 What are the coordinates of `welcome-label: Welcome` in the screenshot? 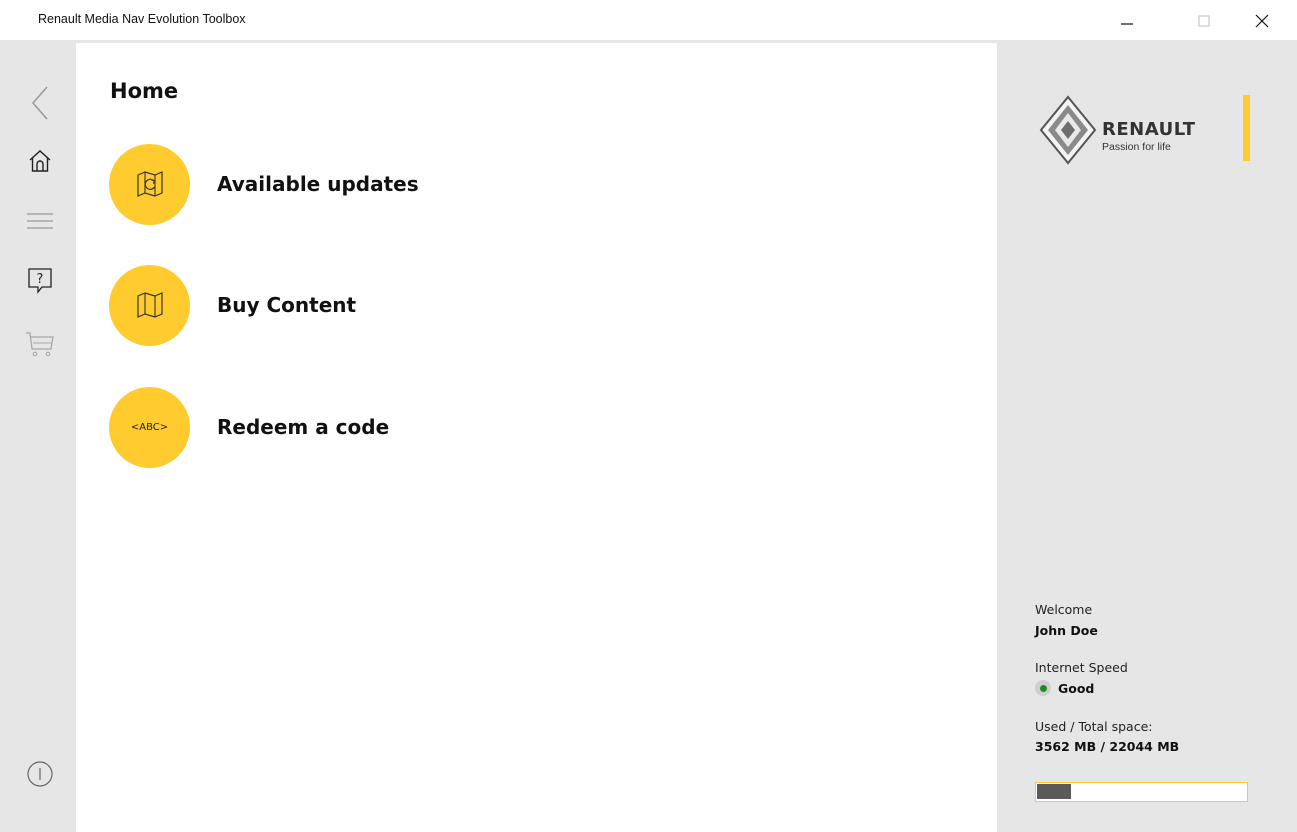 It's located at (1064, 609).